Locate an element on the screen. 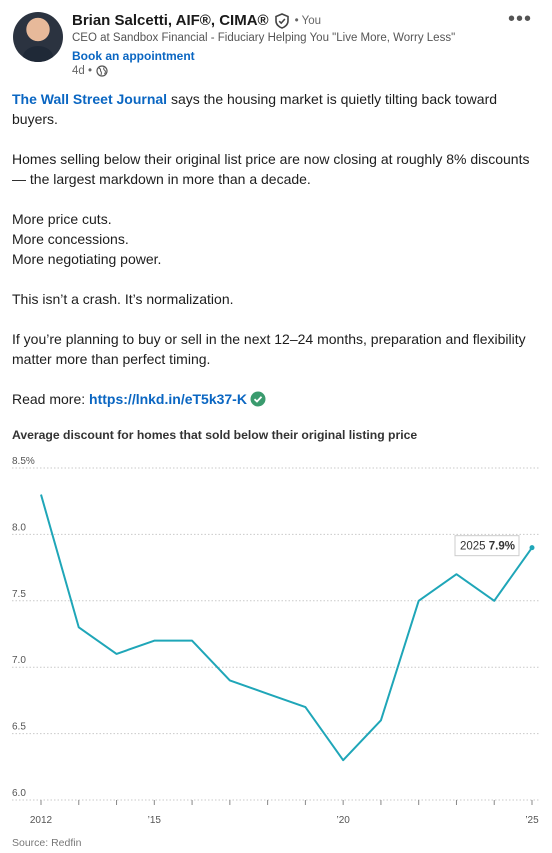 The width and height of the screenshot is (552, 853). you-label: • You is located at coordinates (307, 20).